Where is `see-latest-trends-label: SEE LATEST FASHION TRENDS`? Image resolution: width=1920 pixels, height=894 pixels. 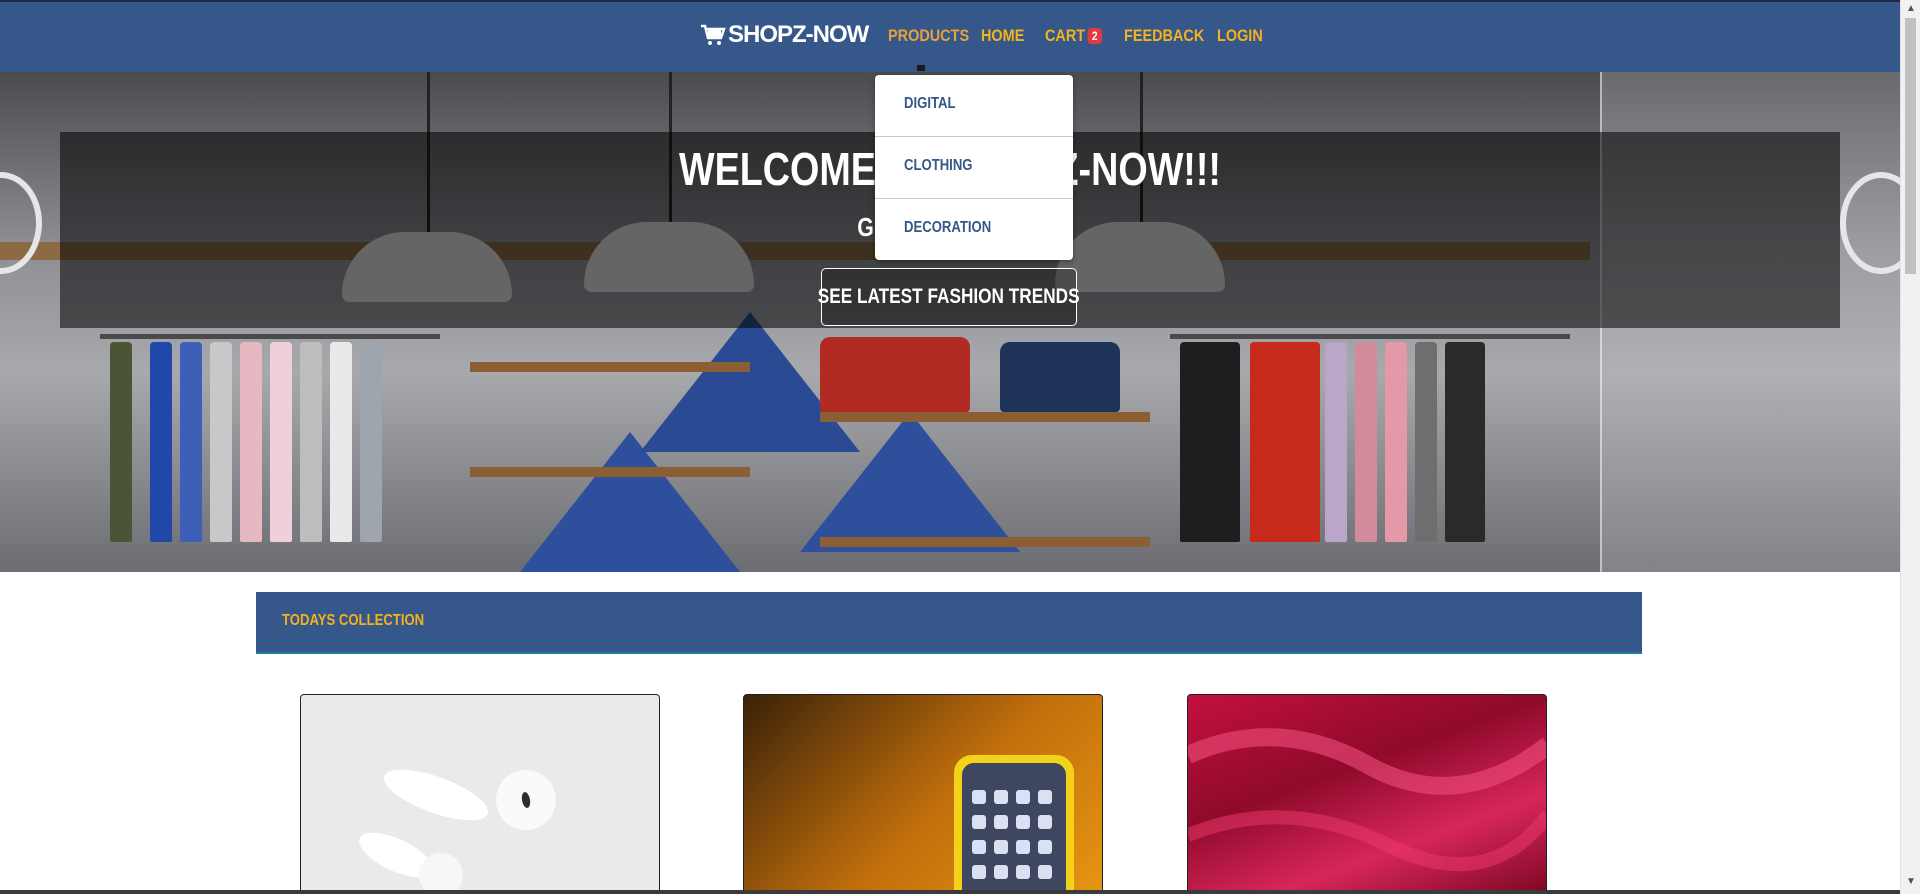 see-latest-trends-label: SEE LATEST FASHION TRENDS is located at coordinates (949, 296).